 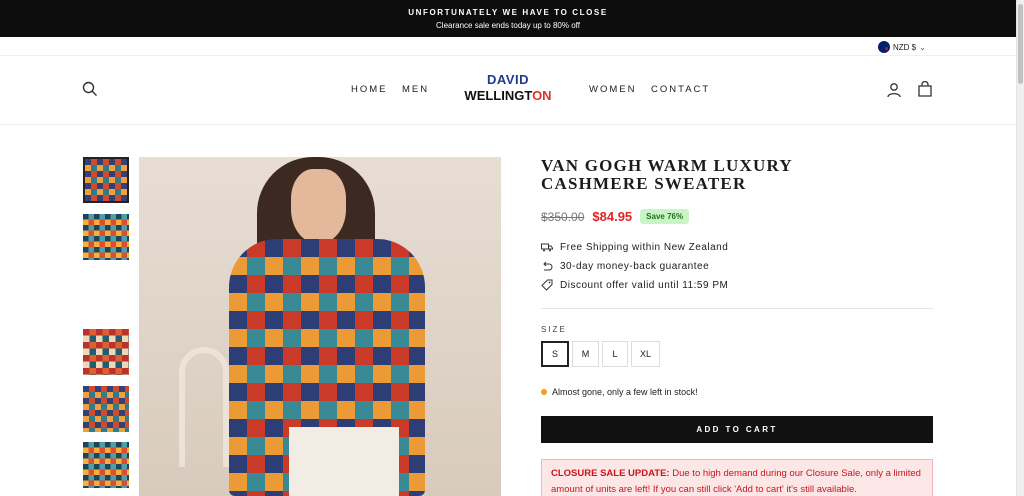 I want to click on logo-line-1: DAVID, so click(x=508, y=79).